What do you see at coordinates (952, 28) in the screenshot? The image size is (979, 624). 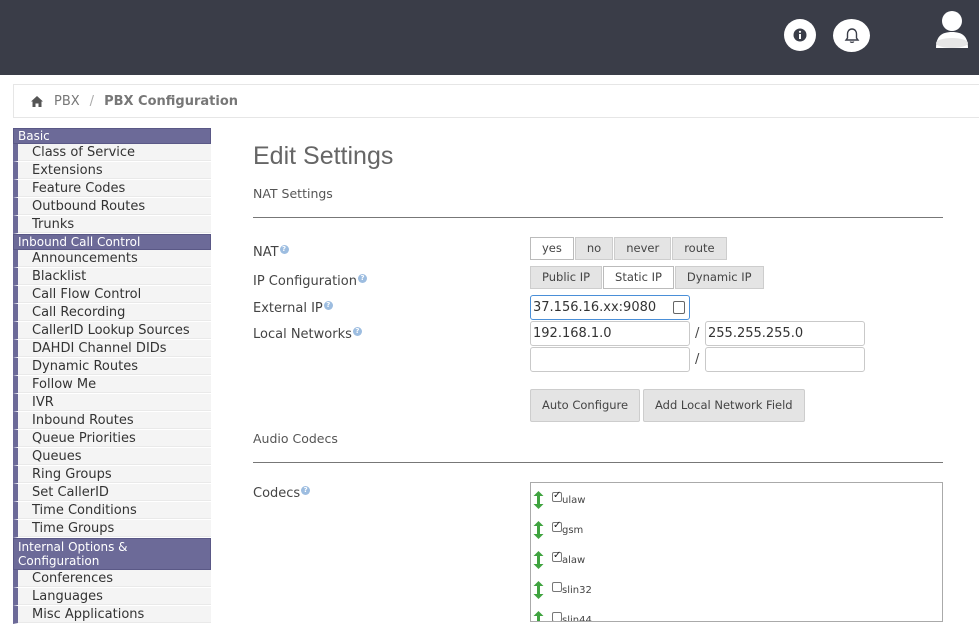 I see `user-avatar-icon` at bounding box center [952, 28].